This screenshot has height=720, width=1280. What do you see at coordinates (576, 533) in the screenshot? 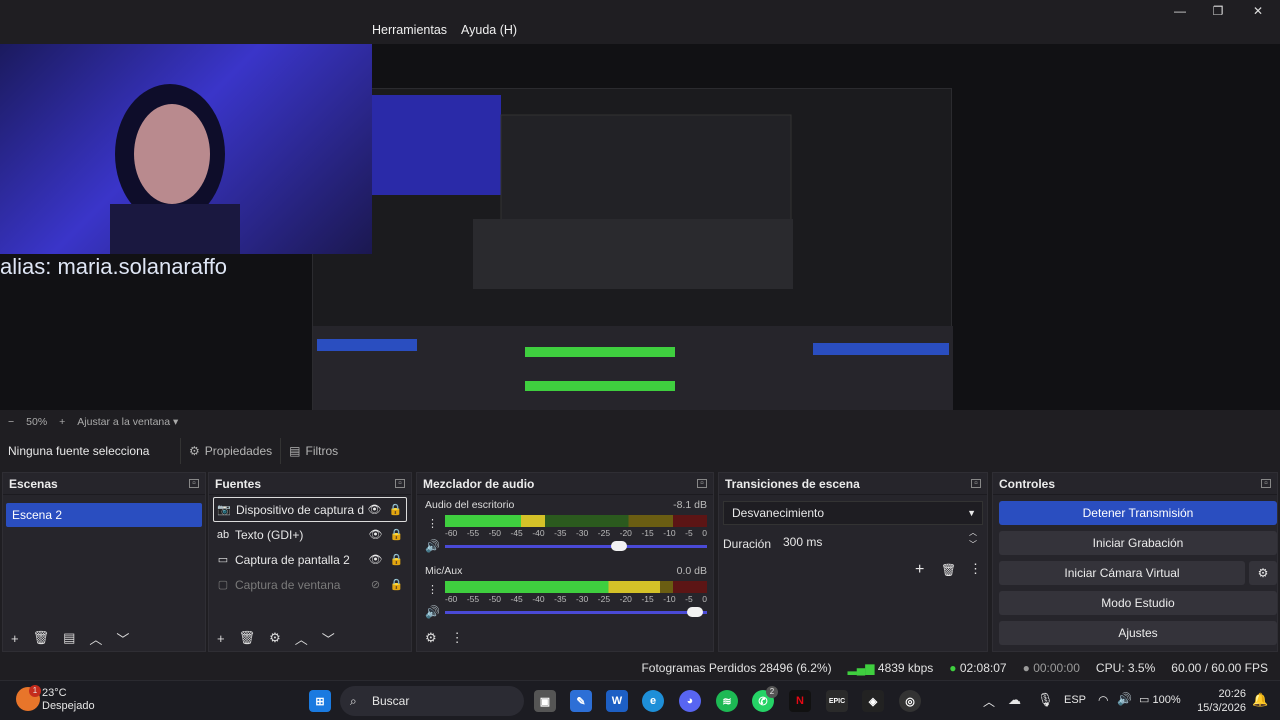
I see `meter-scale: -60 -55 -50 -45 -40 -35 -30 -25 -20 -15 -10 -5 0` at bounding box center [576, 533].